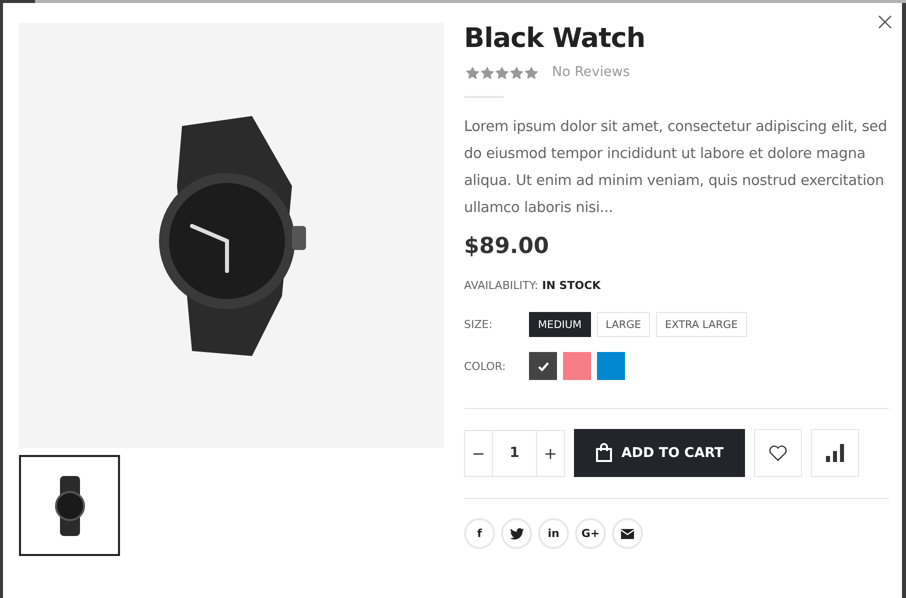  What do you see at coordinates (485, 366) in the screenshot?
I see `color-label: COLOR:` at bounding box center [485, 366].